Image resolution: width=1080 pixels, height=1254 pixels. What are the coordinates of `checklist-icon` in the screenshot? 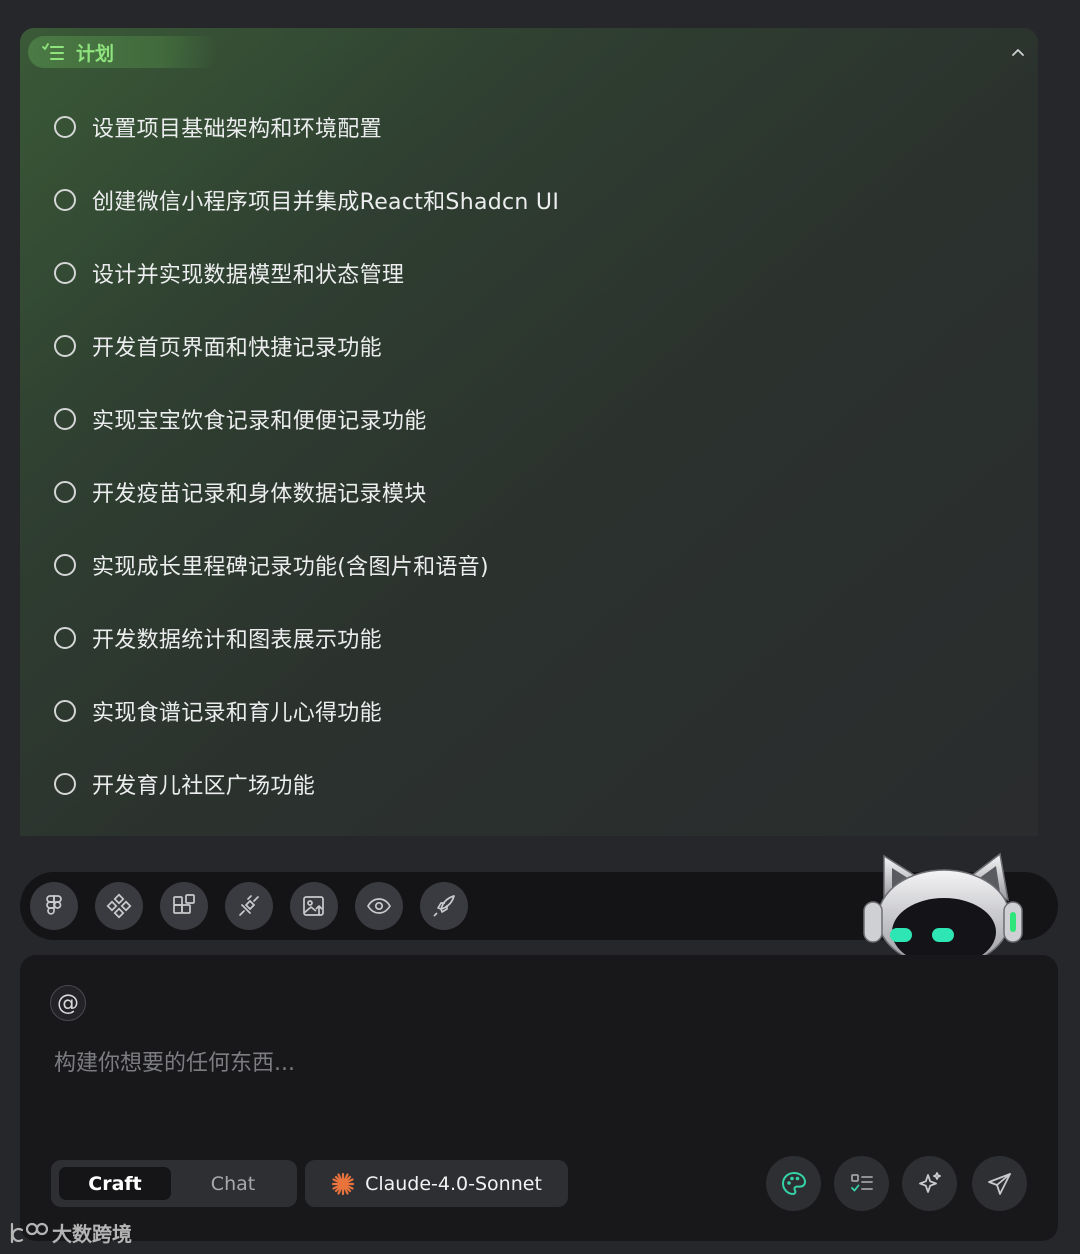 It's located at (861, 1182).